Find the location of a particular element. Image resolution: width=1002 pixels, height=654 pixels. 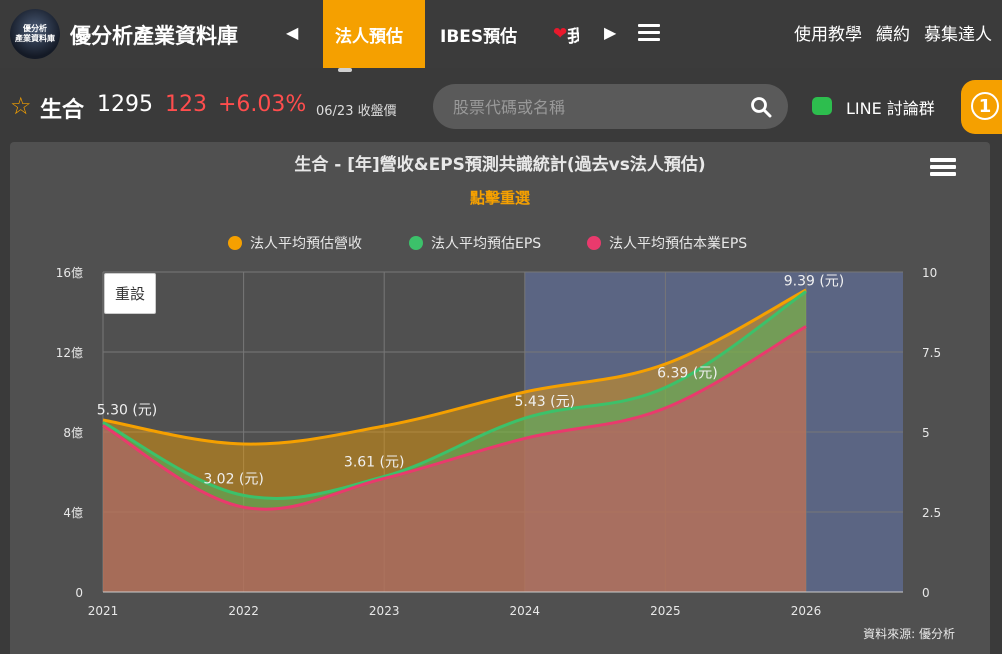

eps-data-label: 3.61 (元) is located at coordinates (374, 462).